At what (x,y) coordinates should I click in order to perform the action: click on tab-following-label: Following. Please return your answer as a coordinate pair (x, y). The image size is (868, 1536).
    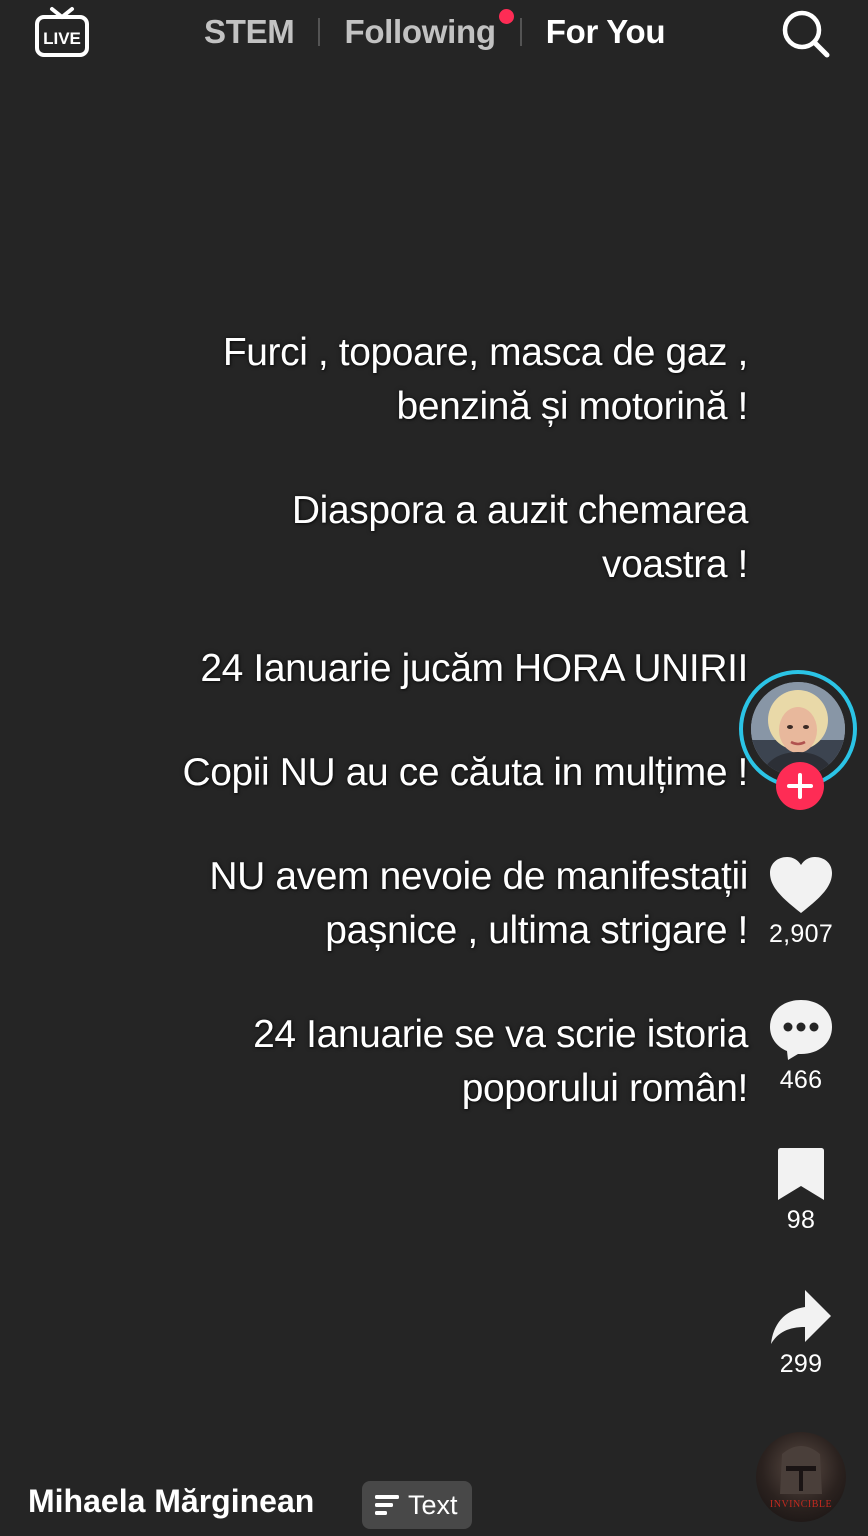
    Looking at the image, I should click on (420, 31).